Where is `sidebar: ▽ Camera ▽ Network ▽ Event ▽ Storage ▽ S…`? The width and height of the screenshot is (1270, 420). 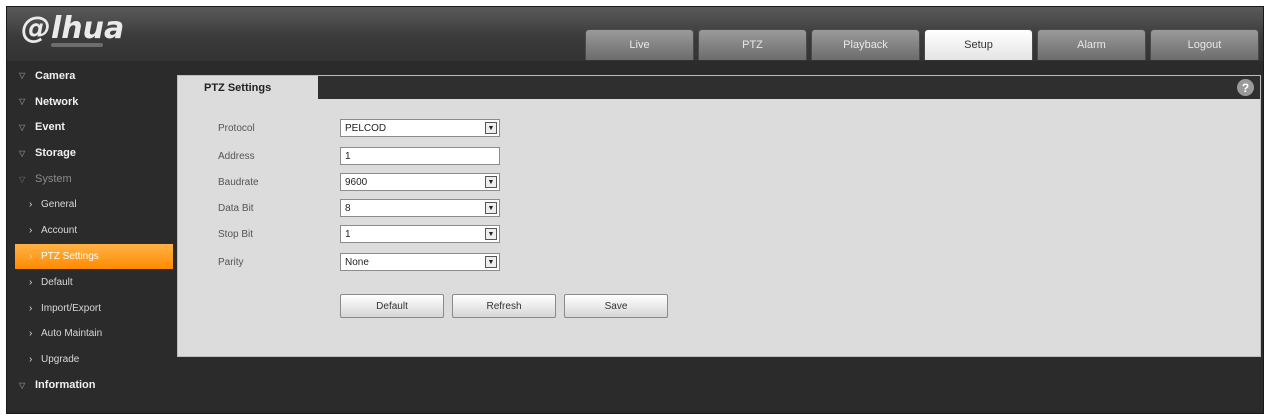 sidebar: ▽ Camera ▽ Network ▽ Event ▽ Storage ▽ S… is located at coordinates (93, 238).